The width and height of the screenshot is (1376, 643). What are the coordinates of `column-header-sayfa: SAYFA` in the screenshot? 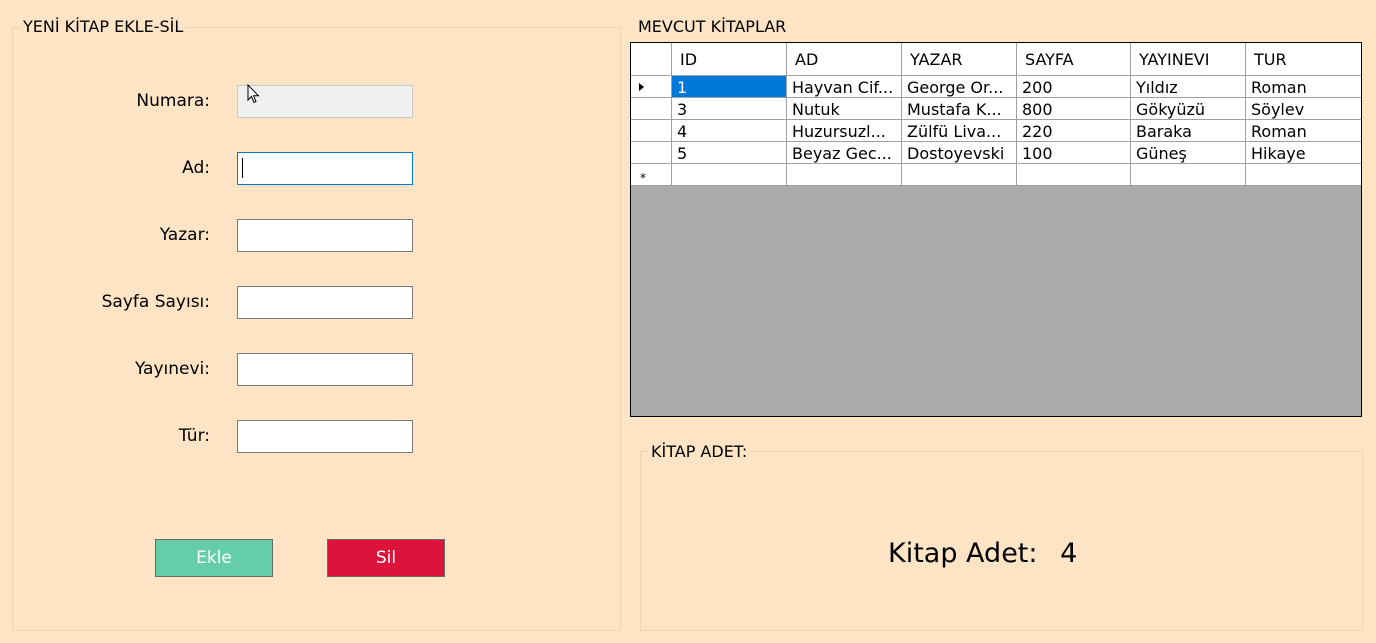 It's located at (1074, 59).